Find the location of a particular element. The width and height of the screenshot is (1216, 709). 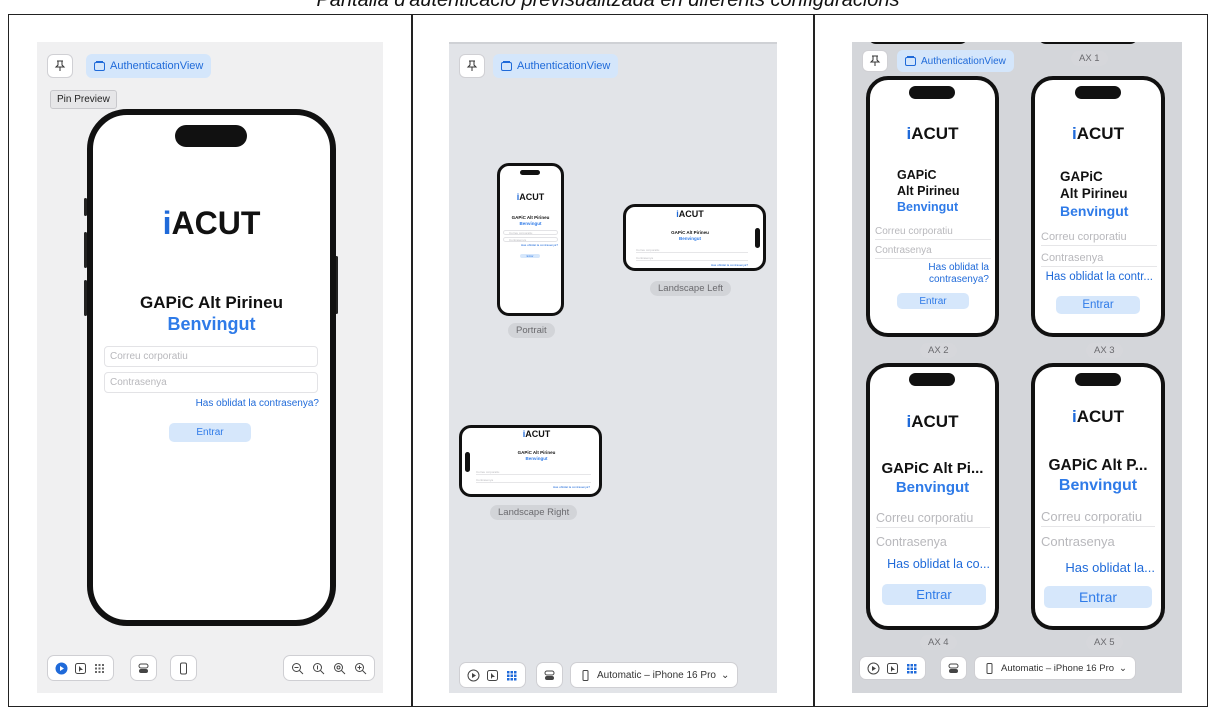

pin-icon is located at coordinates (472, 65).